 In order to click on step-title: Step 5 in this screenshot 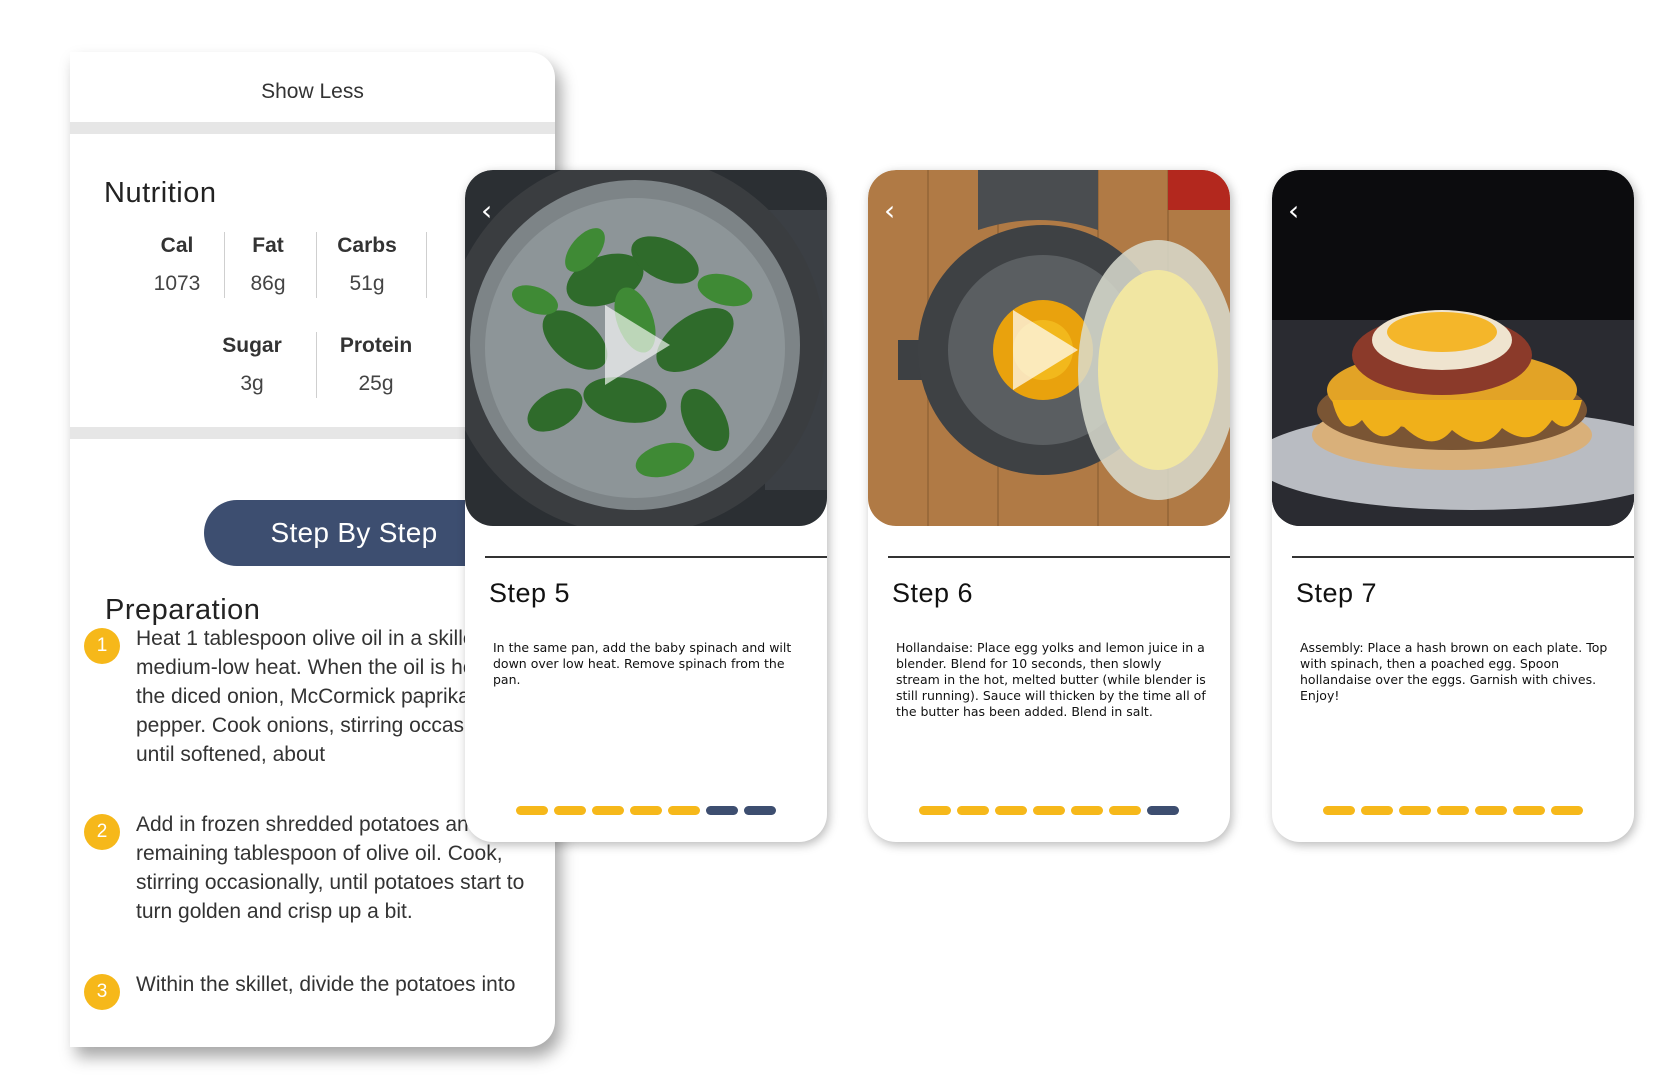, I will do `click(530, 593)`.